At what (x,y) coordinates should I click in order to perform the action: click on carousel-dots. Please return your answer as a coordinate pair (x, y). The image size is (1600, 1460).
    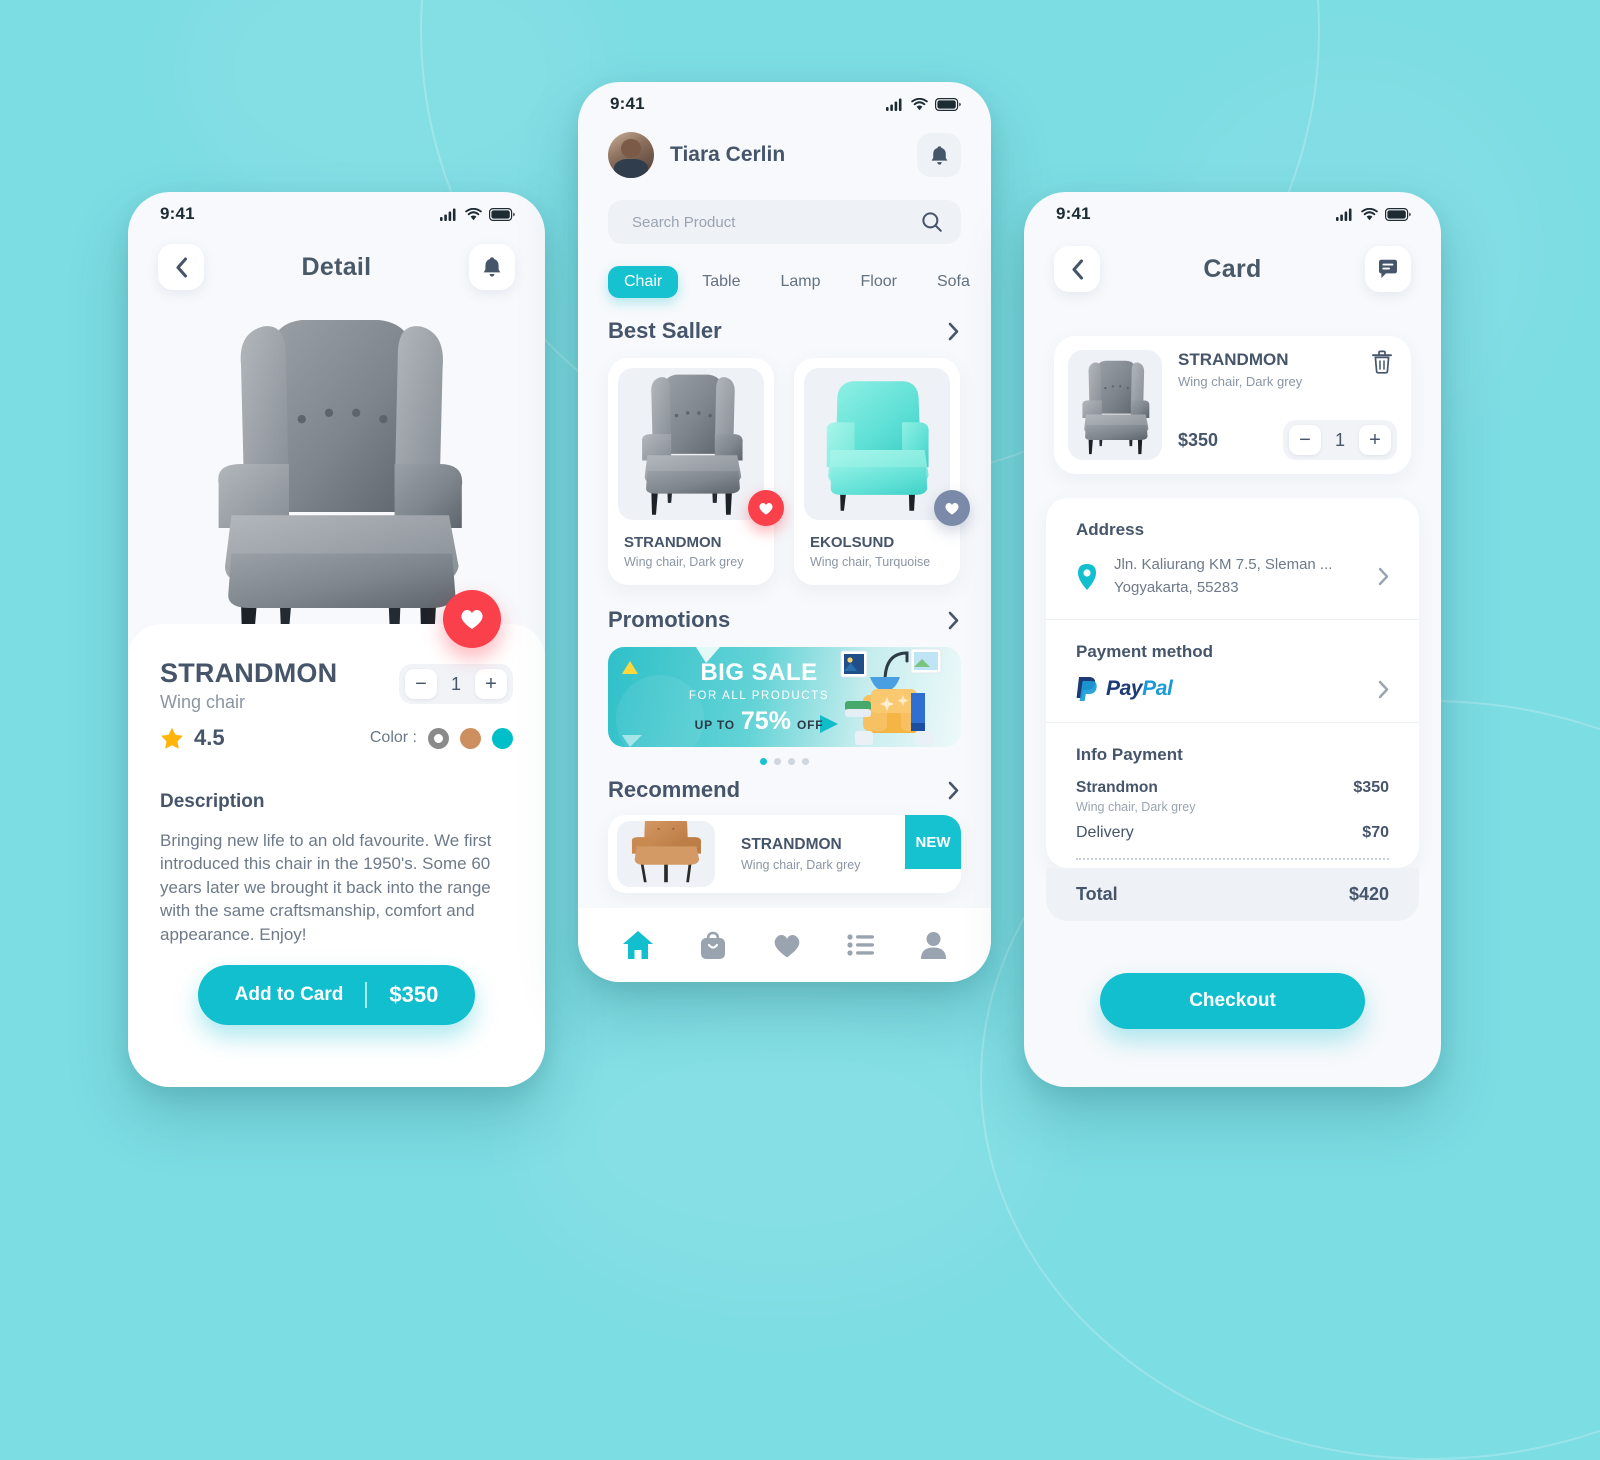
    Looking at the image, I should click on (784, 761).